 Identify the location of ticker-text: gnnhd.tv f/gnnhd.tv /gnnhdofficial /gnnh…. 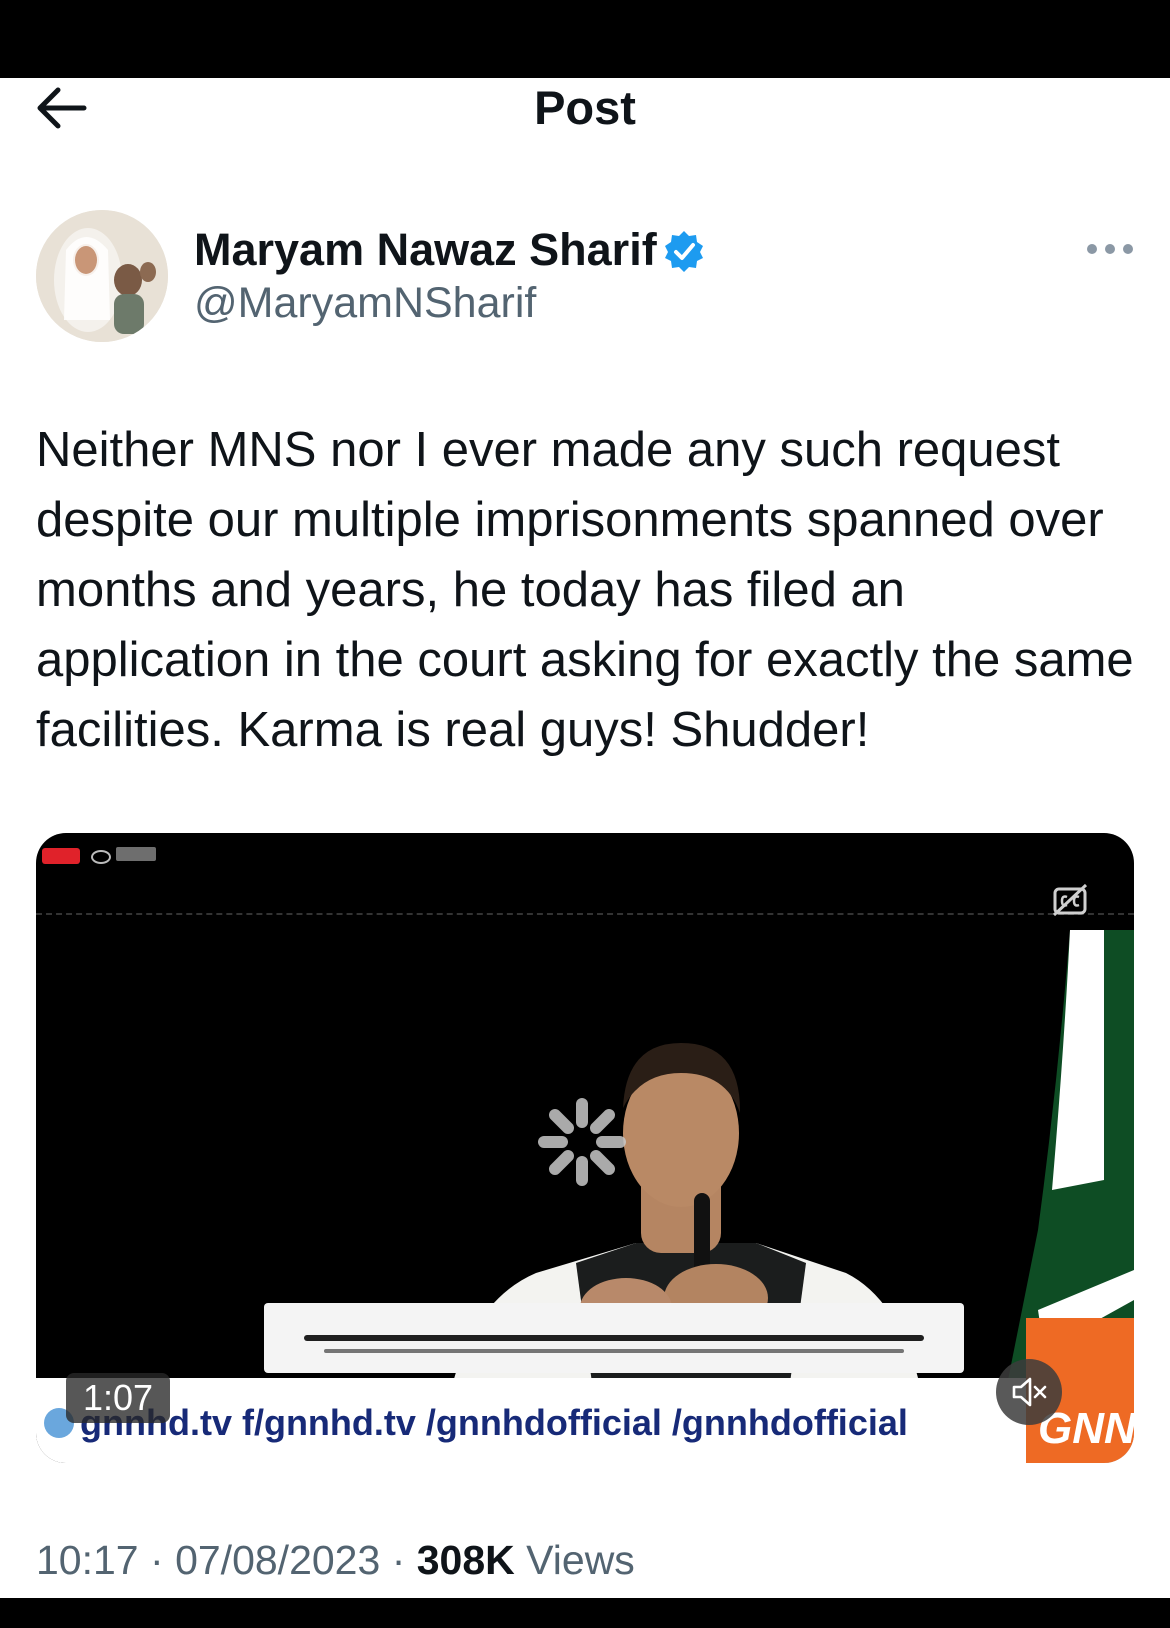
(494, 1422).